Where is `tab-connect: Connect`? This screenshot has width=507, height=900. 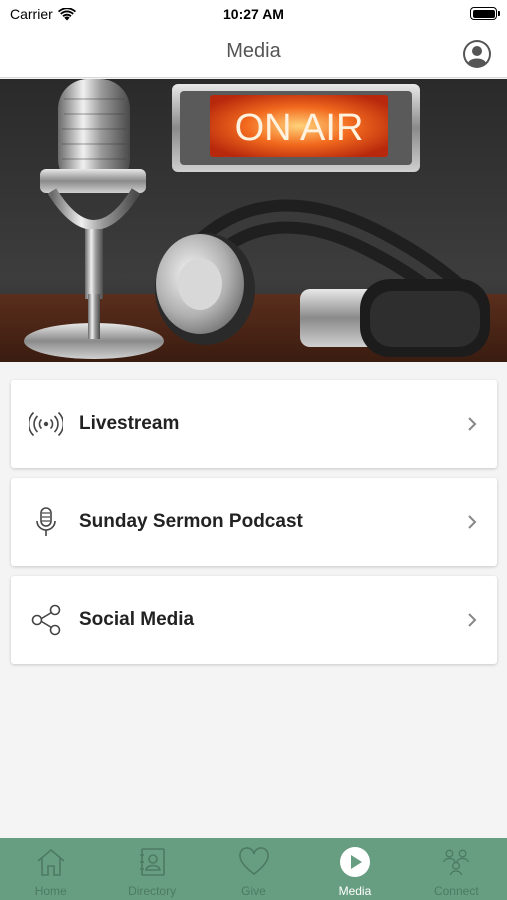 tab-connect: Connect is located at coordinates (456, 869).